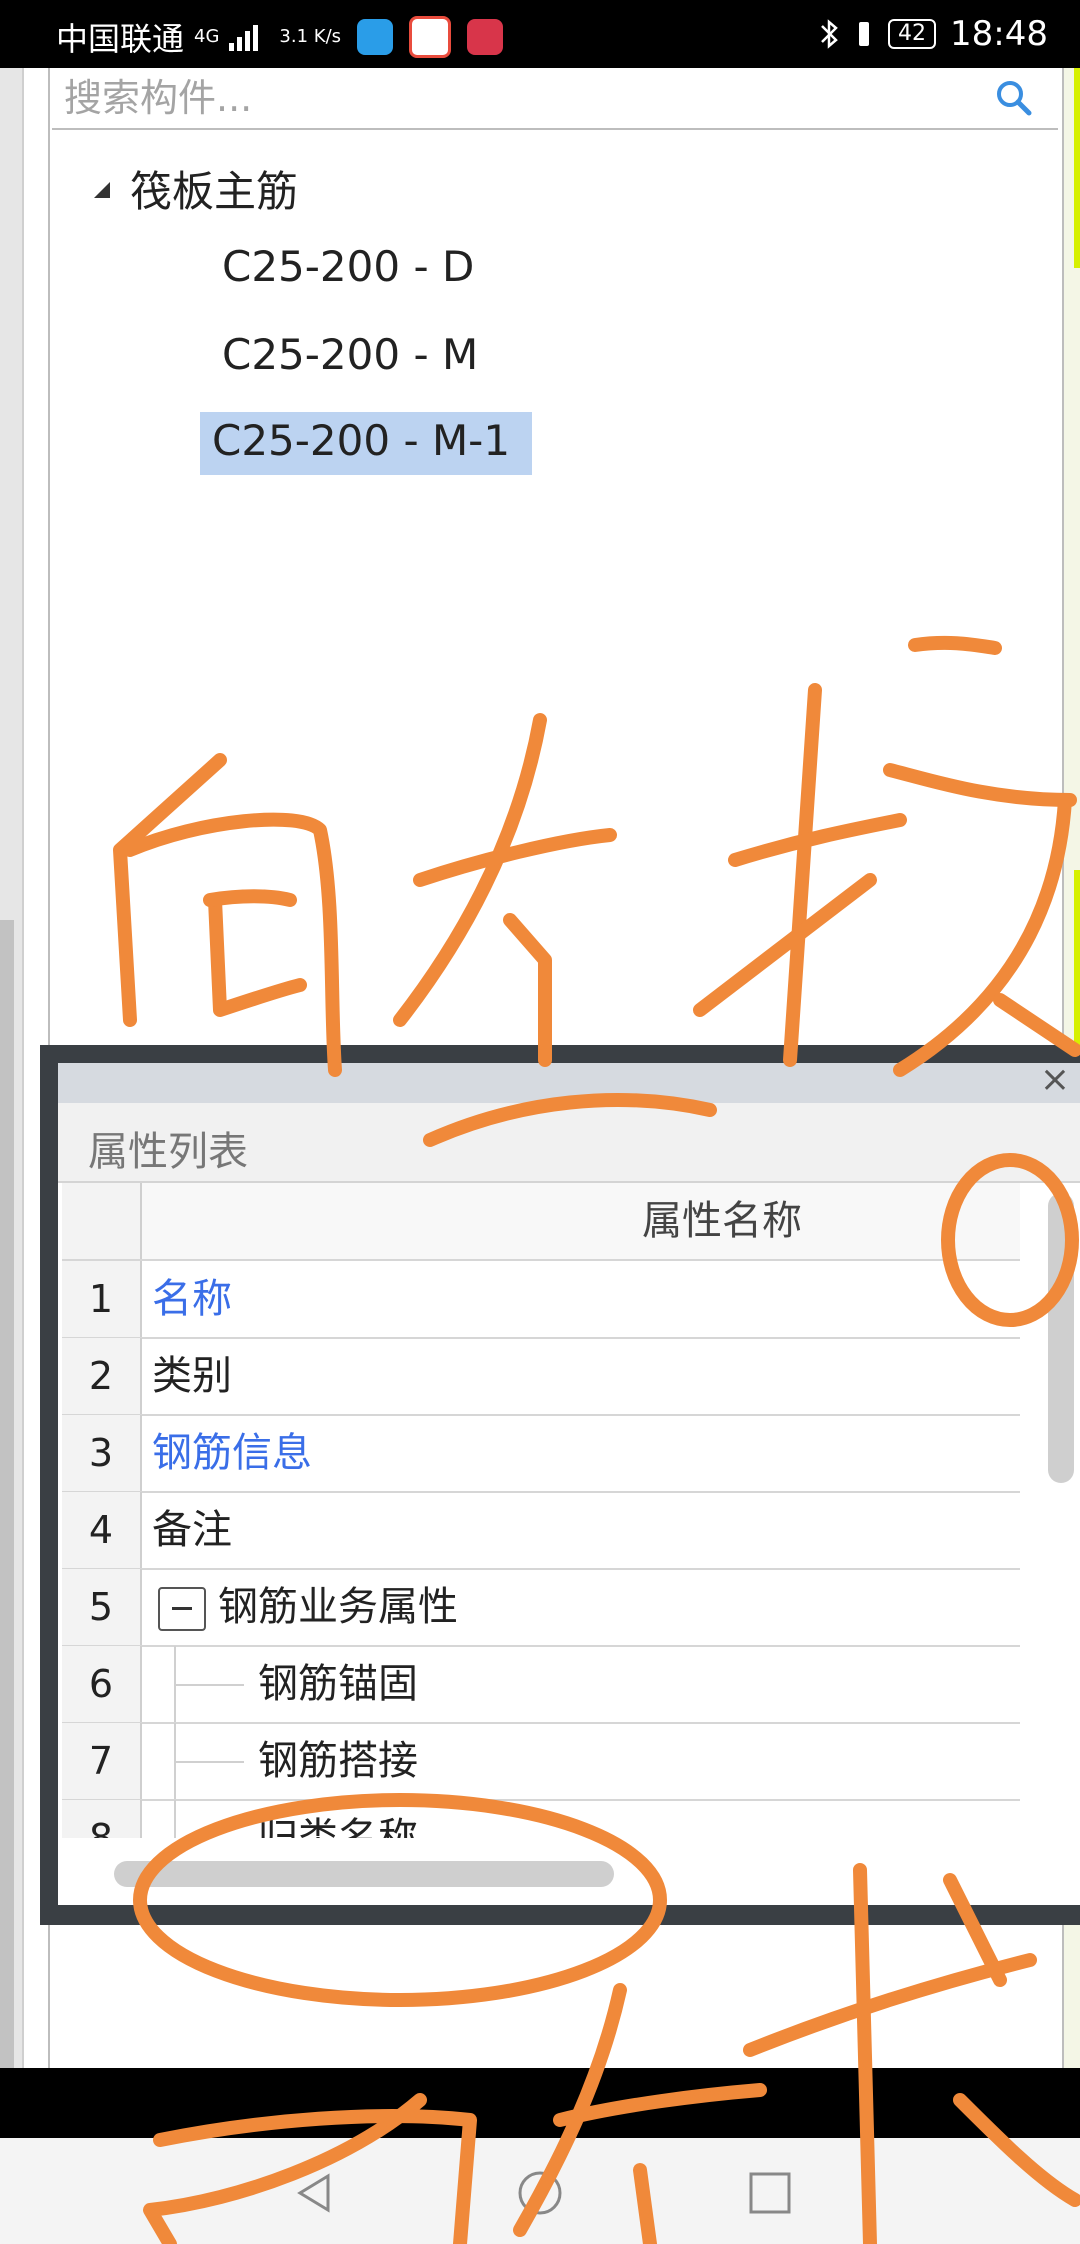  What do you see at coordinates (540, 2103) in the screenshot?
I see `bottom-black-band` at bounding box center [540, 2103].